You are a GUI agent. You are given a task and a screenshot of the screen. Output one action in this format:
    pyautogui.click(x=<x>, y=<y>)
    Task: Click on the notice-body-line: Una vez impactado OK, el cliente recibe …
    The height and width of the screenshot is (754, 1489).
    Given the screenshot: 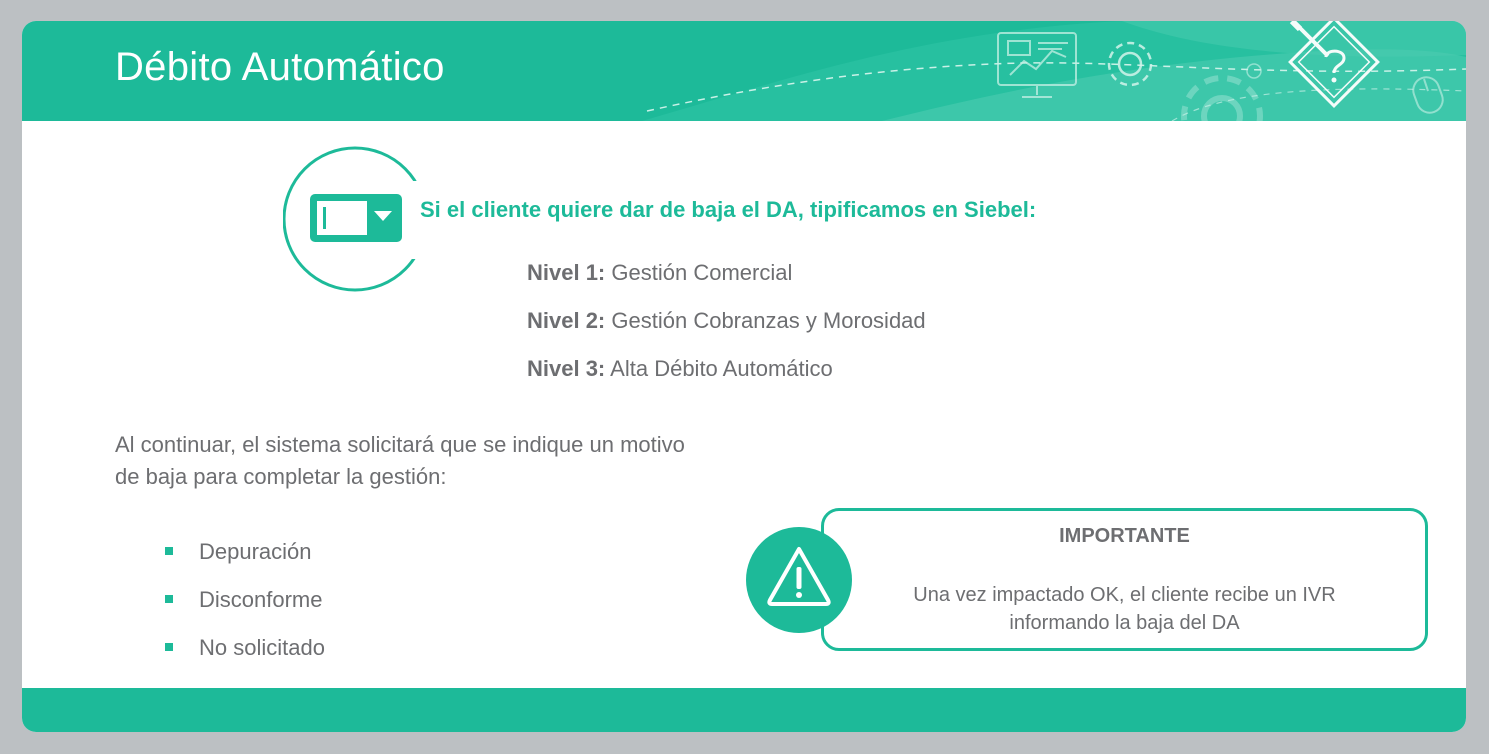 What is the action you would take?
    pyautogui.click(x=1124, y=595)
    